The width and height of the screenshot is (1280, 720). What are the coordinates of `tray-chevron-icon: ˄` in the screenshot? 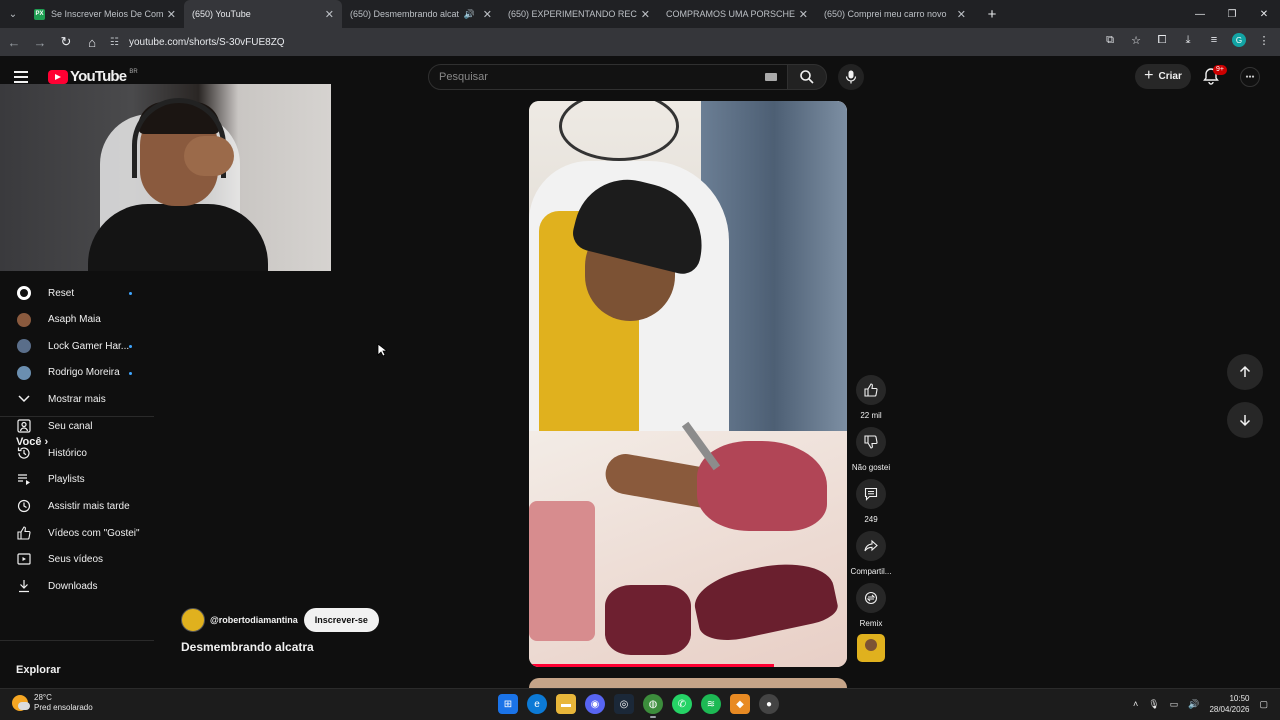 It's located at (1135, 704).